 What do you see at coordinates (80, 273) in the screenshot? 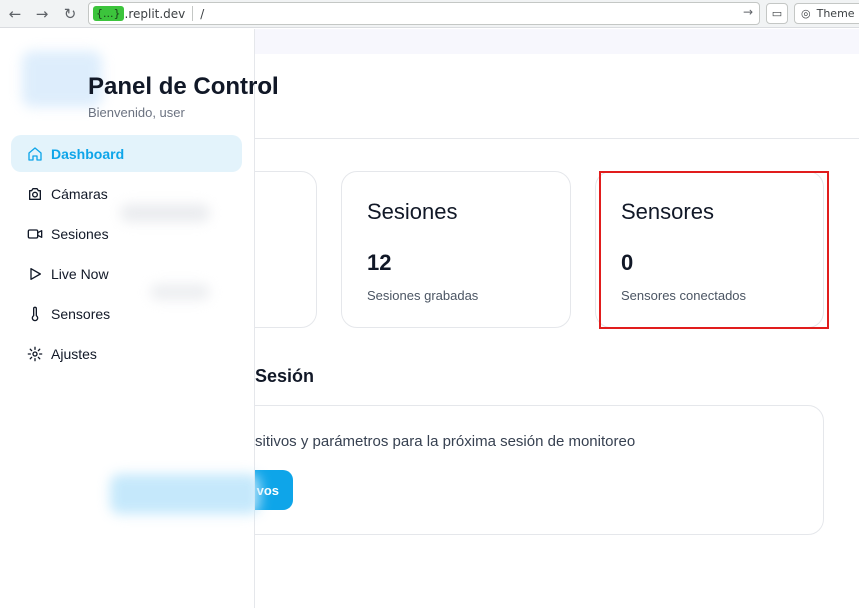
I see `sidebar-item-label: Live Now` at bounding box center [80, 273].